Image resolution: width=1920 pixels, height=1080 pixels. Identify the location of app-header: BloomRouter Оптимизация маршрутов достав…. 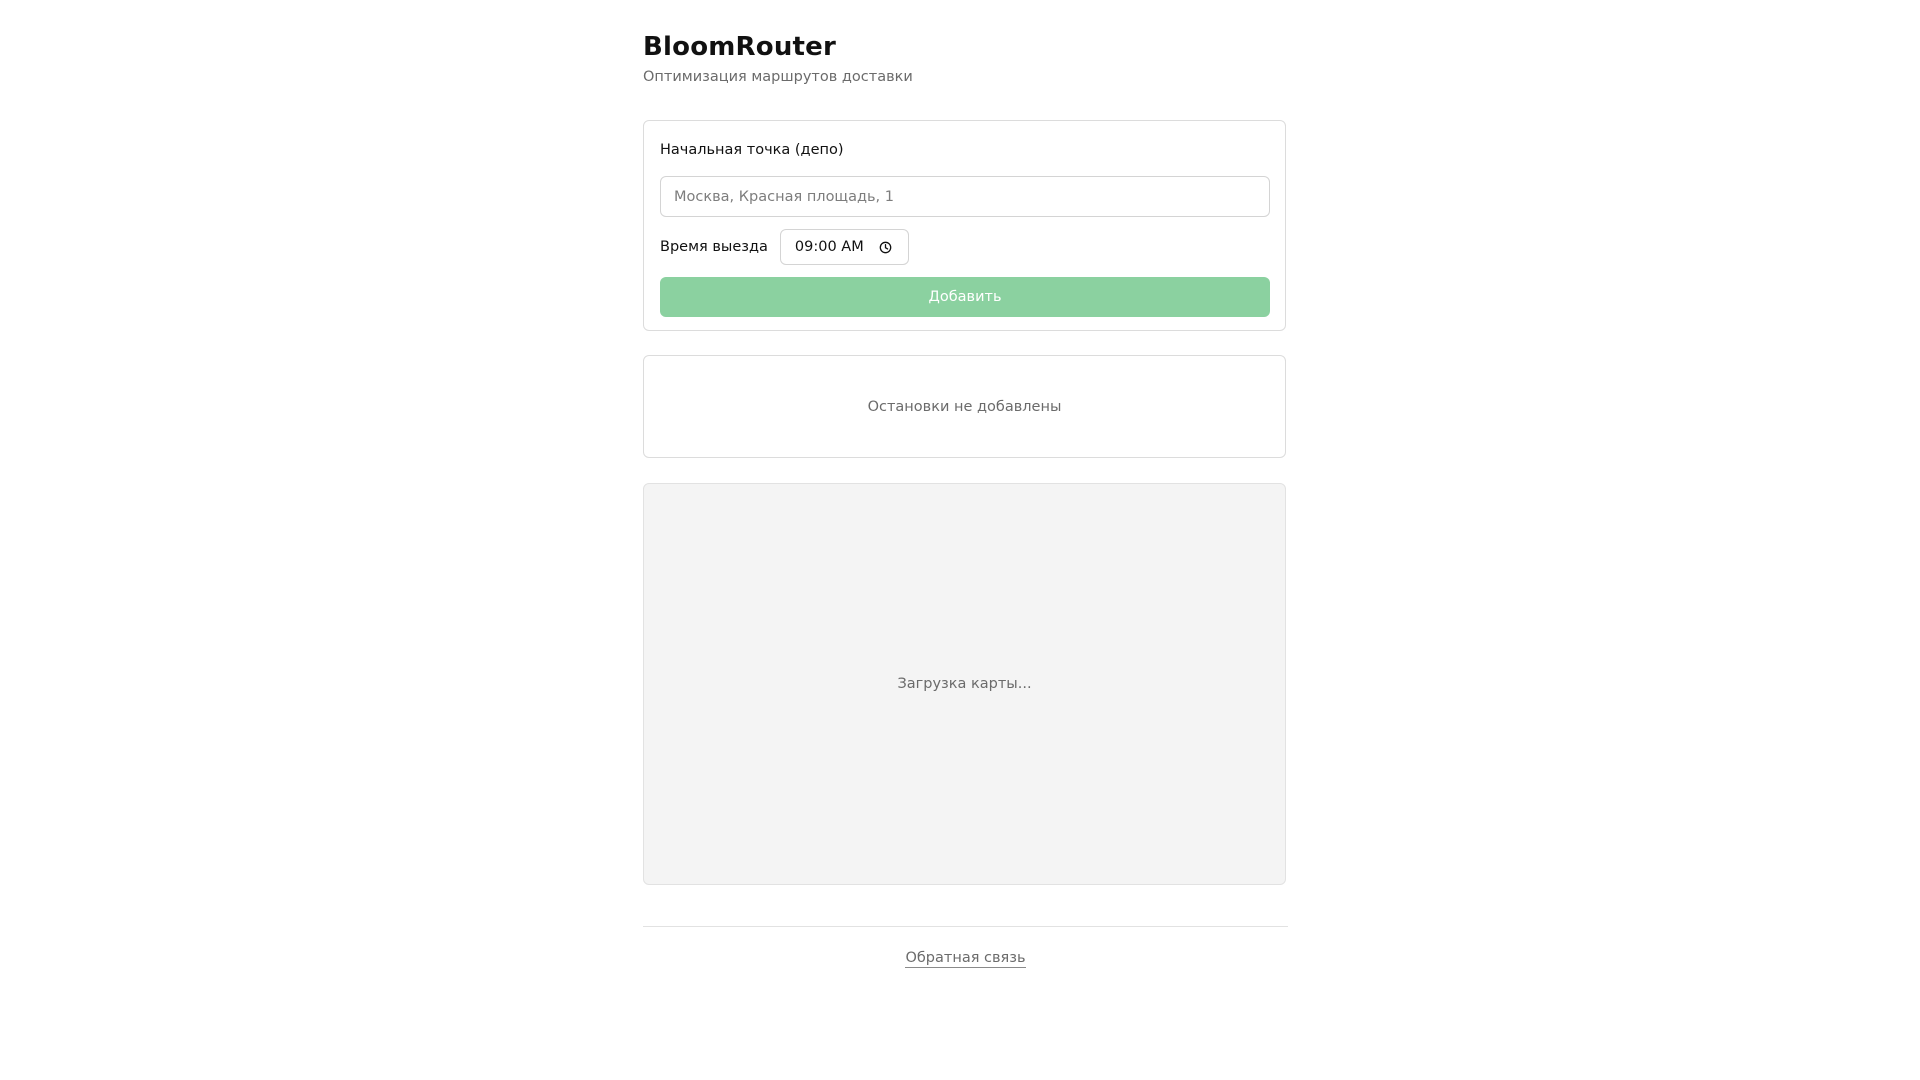
(964, 58).